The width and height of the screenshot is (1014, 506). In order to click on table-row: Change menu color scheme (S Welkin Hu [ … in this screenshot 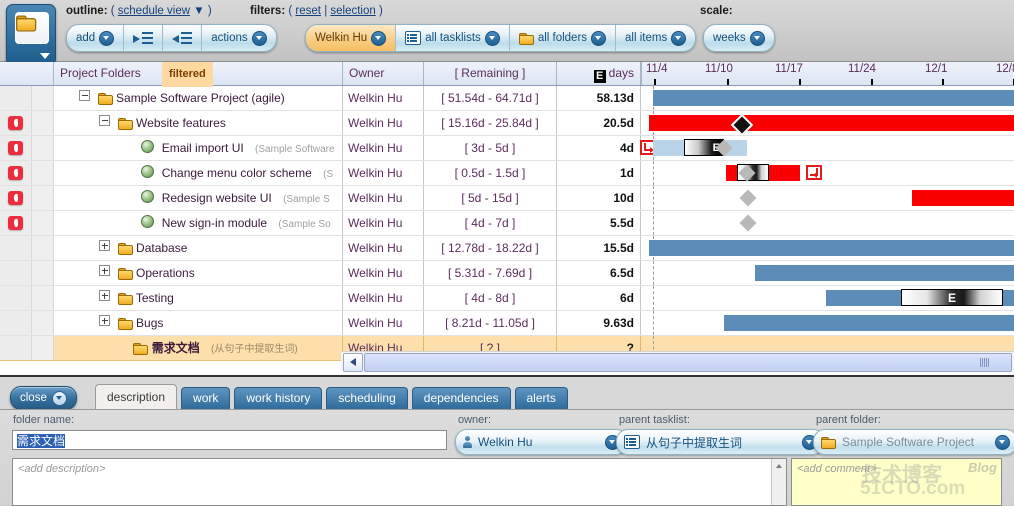, I will do `click(507, 173)`.